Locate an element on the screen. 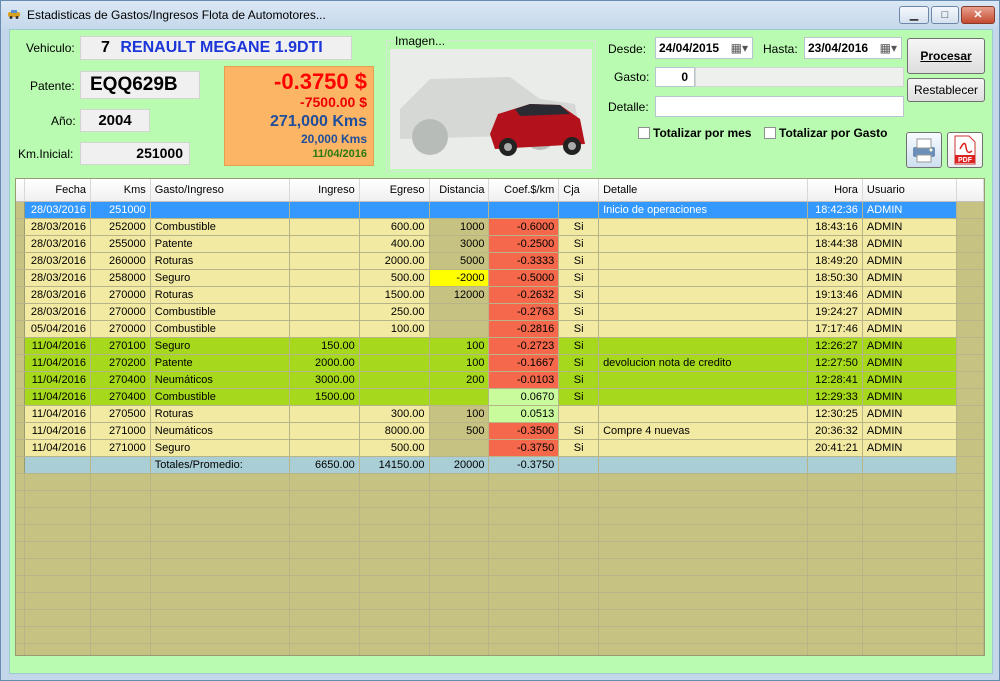 The image size is (1000, 681). close-button: ✕ is located at coordinates (978, 15).